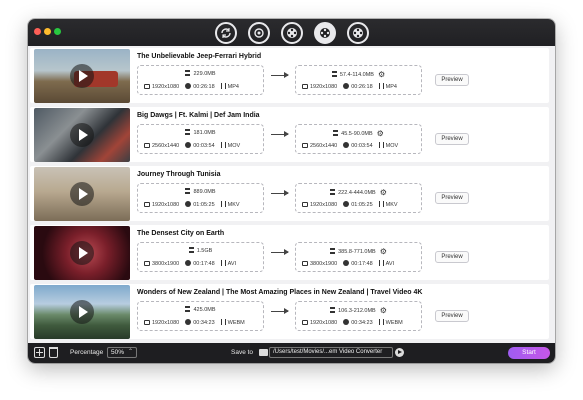 The height and width of the screenshot is (400, 583). Describe the element at coordinates (204, 133) in the screenshot. I see `source-size: 181.0MB` at that location.